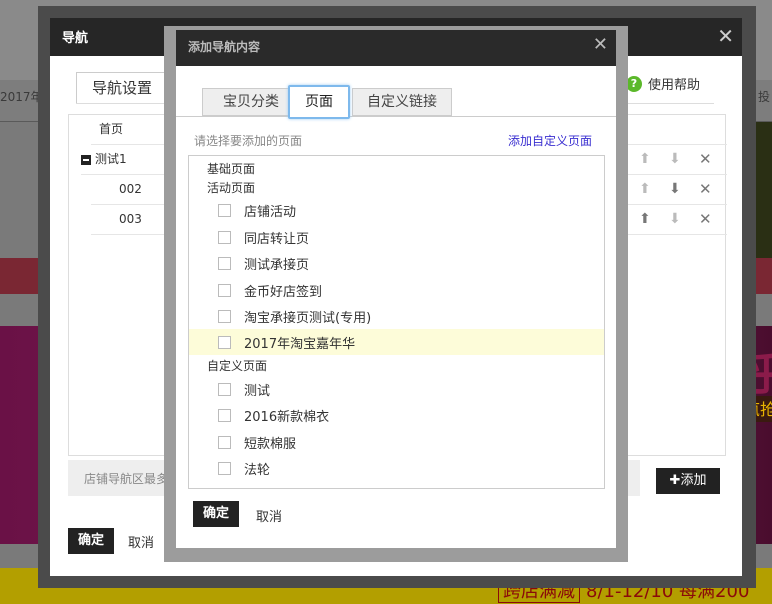 Image resolution: width=772 pixels, height=604 pixels. Describe the element at coordinates (396, 442) in the screenshot. I see `list-item: 短款棉服` at that location.